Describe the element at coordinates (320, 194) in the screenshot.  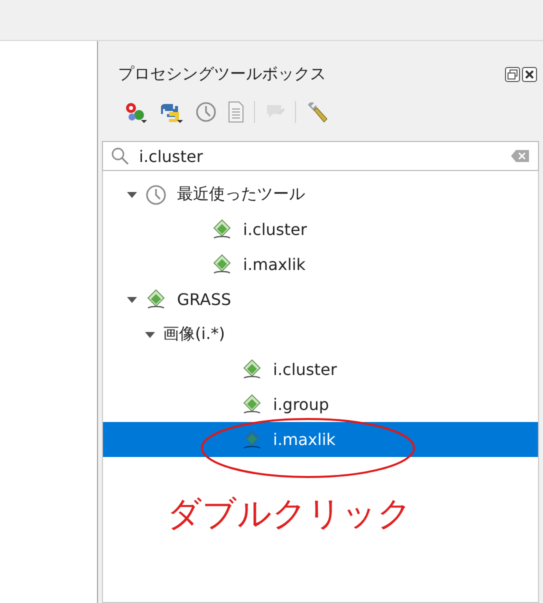
I see `tree-item: 最近使ったツール` at that location.